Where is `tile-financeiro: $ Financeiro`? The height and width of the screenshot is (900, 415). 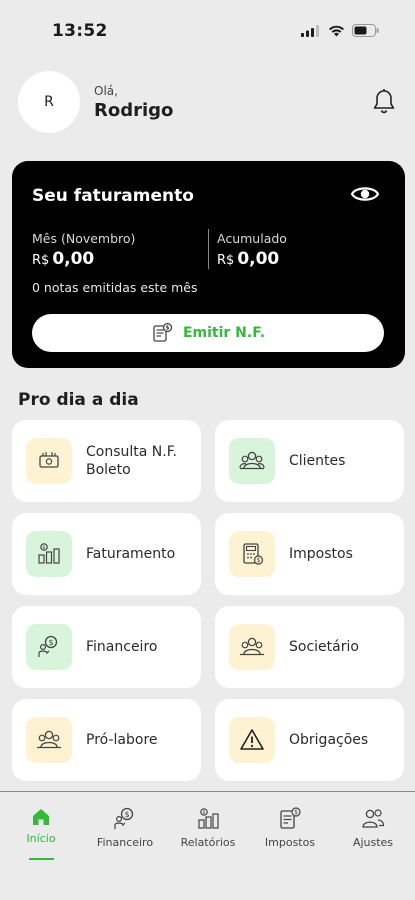 tile-financeiro: $ Financeiro is located at coordinates (106, 647).